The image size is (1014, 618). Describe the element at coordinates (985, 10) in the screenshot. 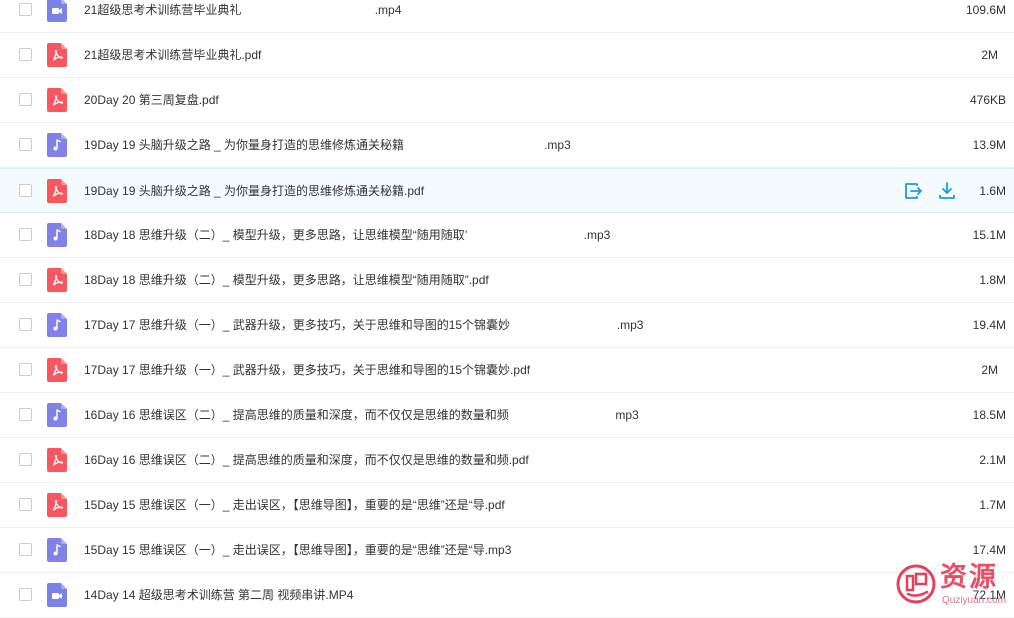

I see `file-size: 109.6M` at that location.